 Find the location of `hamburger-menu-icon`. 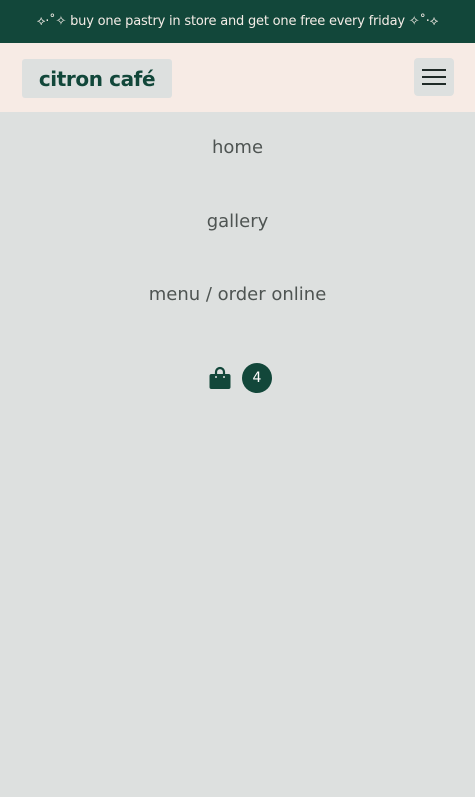

hamburger-menu-icon is located at coordinates (434, 77).